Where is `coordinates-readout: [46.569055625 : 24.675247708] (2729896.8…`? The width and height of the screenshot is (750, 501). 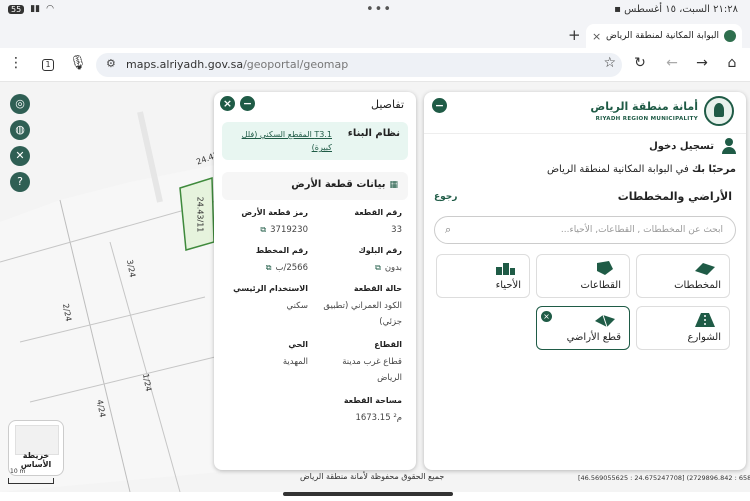 coordinates-readout: [46.569055625 : 24.675247708] (2729896.8… is located at coordinates (664, 478).